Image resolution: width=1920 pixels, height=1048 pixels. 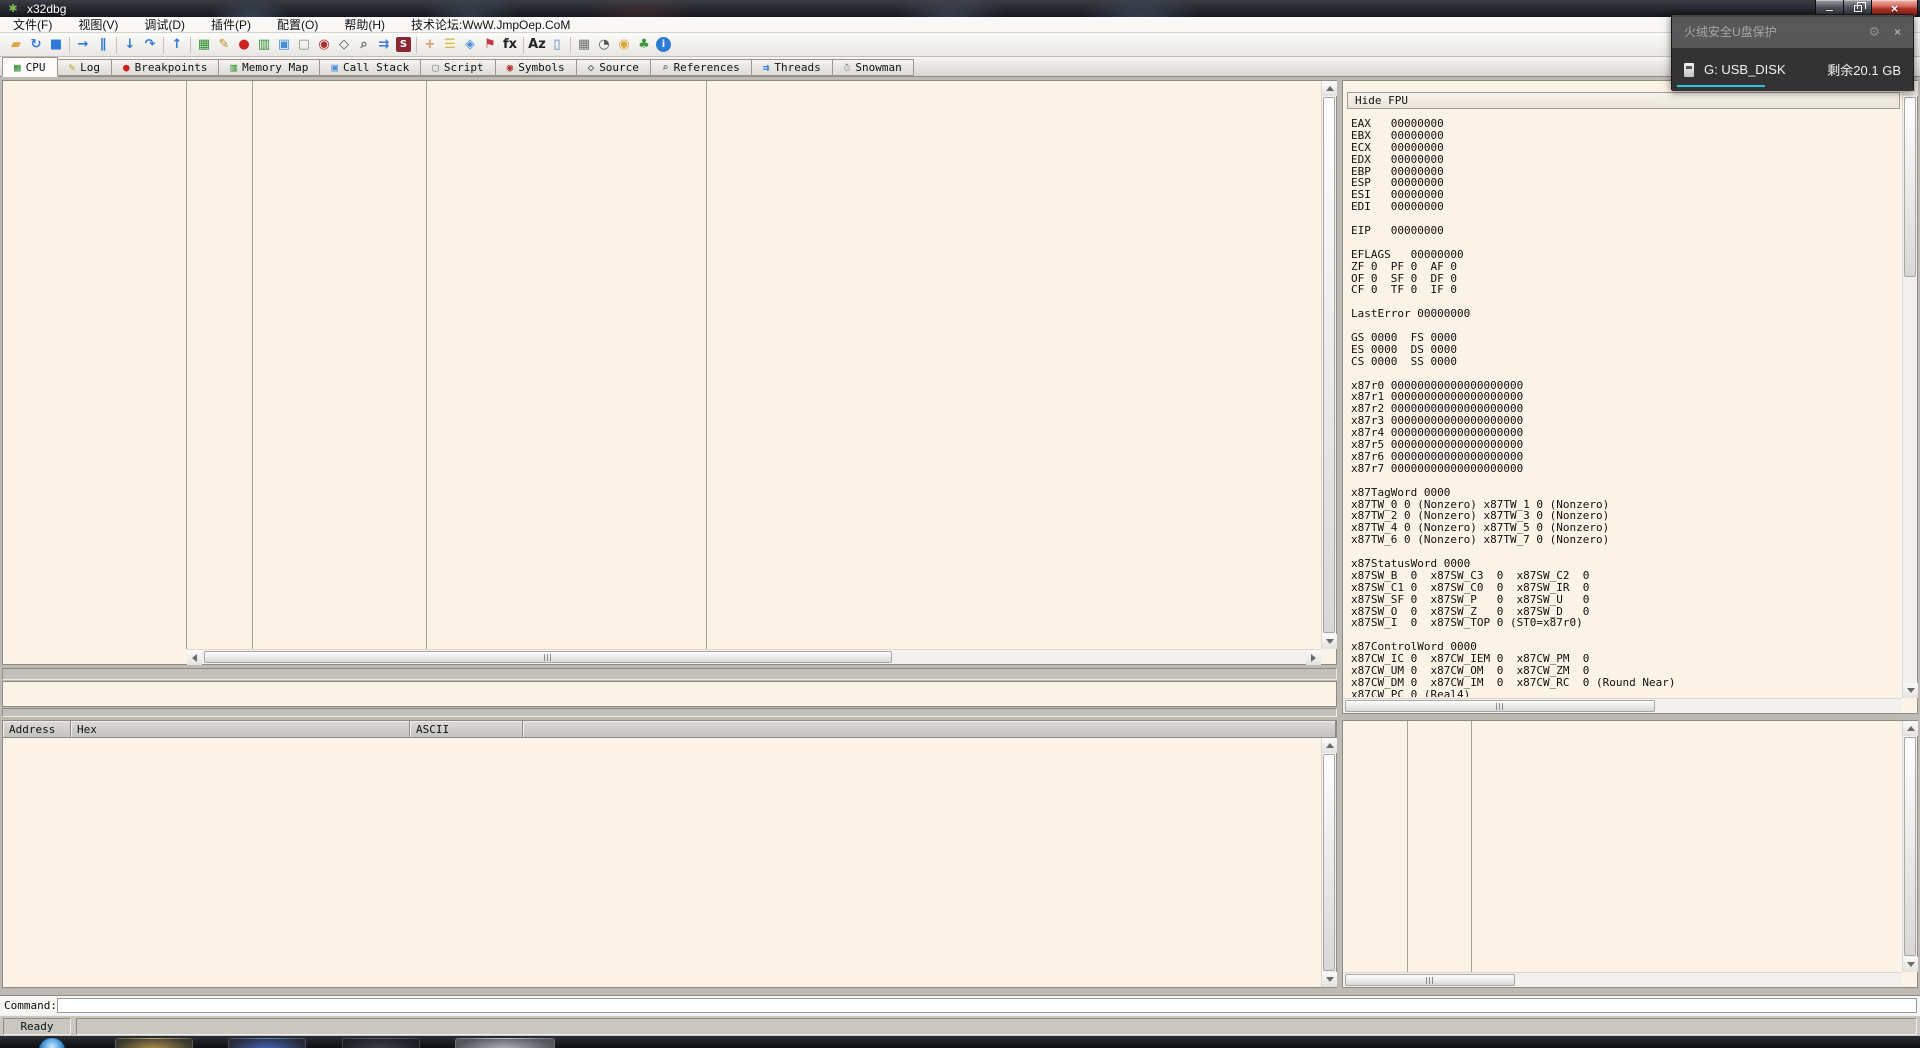 I want to click on run-icon: →, so click(x=83, y=45).